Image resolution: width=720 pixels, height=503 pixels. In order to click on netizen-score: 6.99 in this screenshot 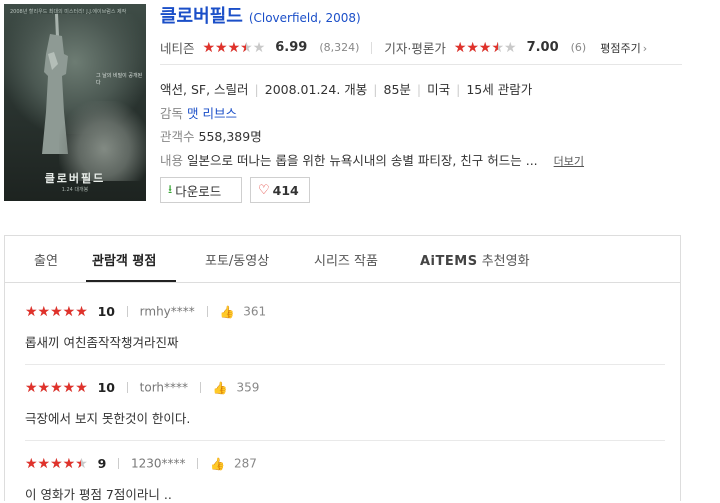, I will do `click(291, 47)`.